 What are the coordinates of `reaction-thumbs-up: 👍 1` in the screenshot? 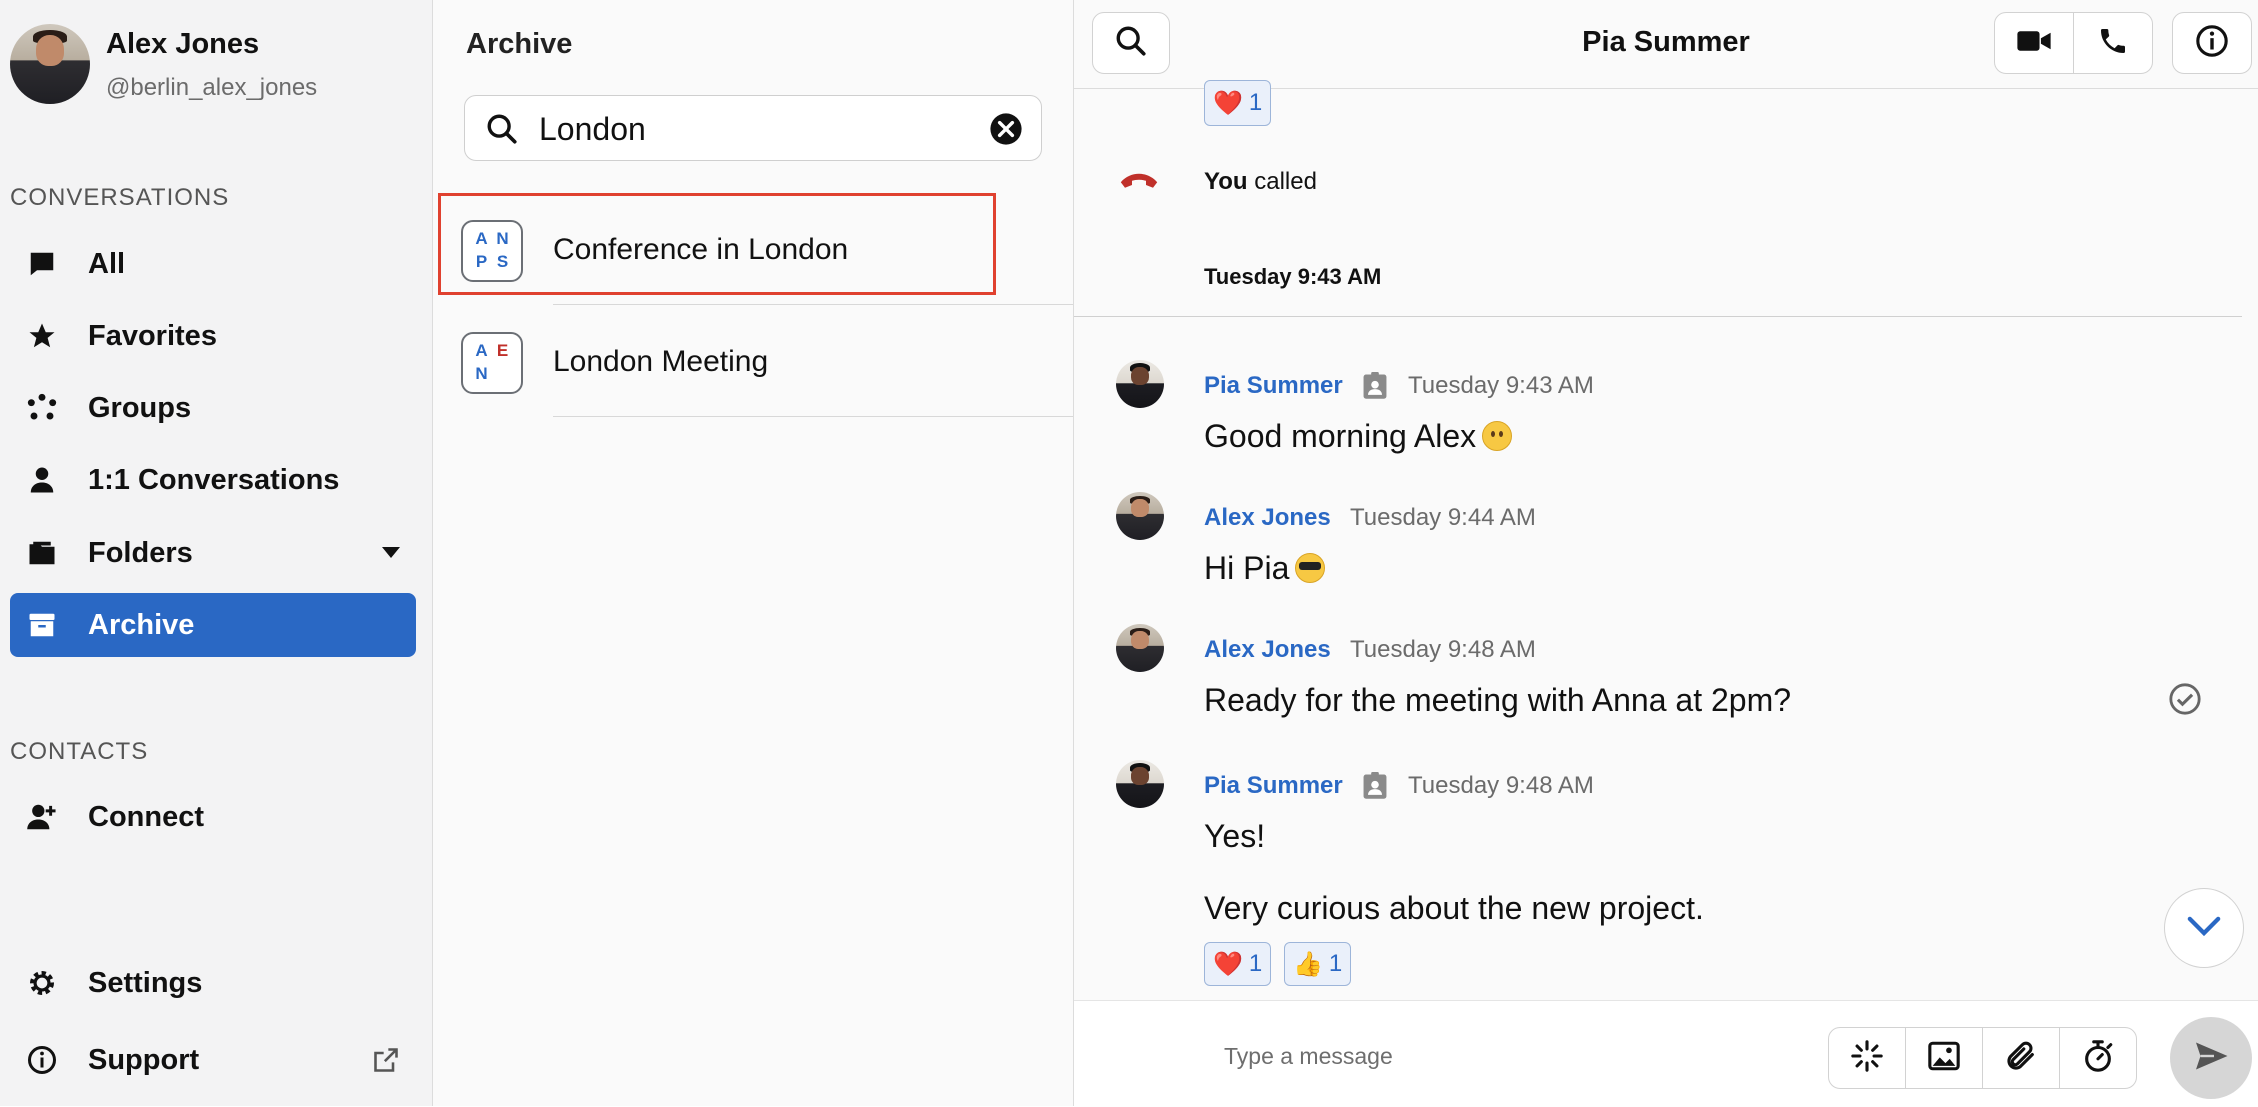 It's located at (1318, 964).